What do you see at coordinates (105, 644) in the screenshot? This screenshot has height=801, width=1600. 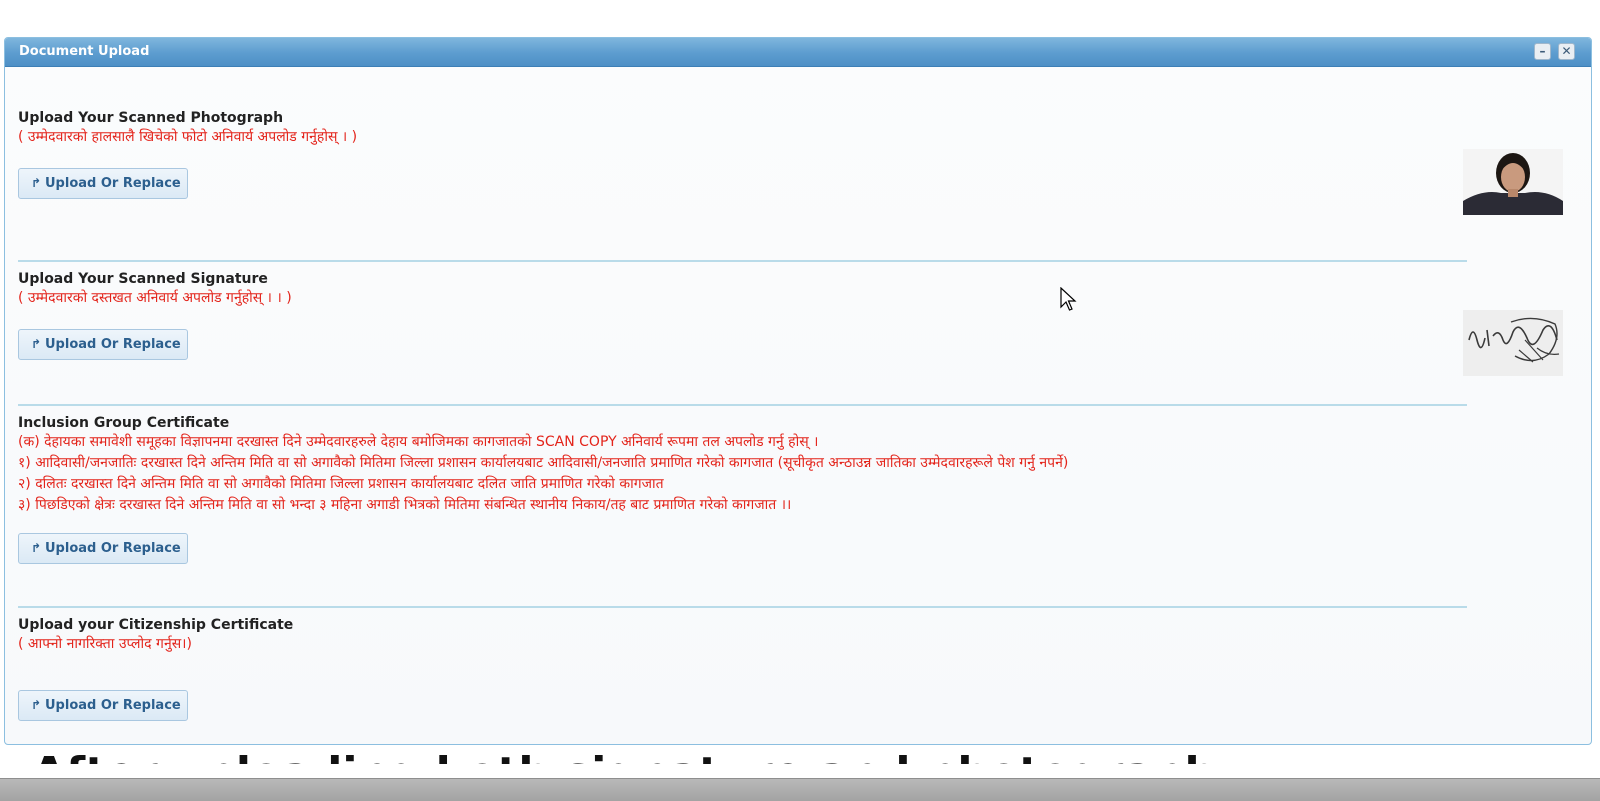 I see `section-note: ( आफ्नो नागरिक्ता उप्लोद गर्नुस।)` at bounding box center [105, 644].